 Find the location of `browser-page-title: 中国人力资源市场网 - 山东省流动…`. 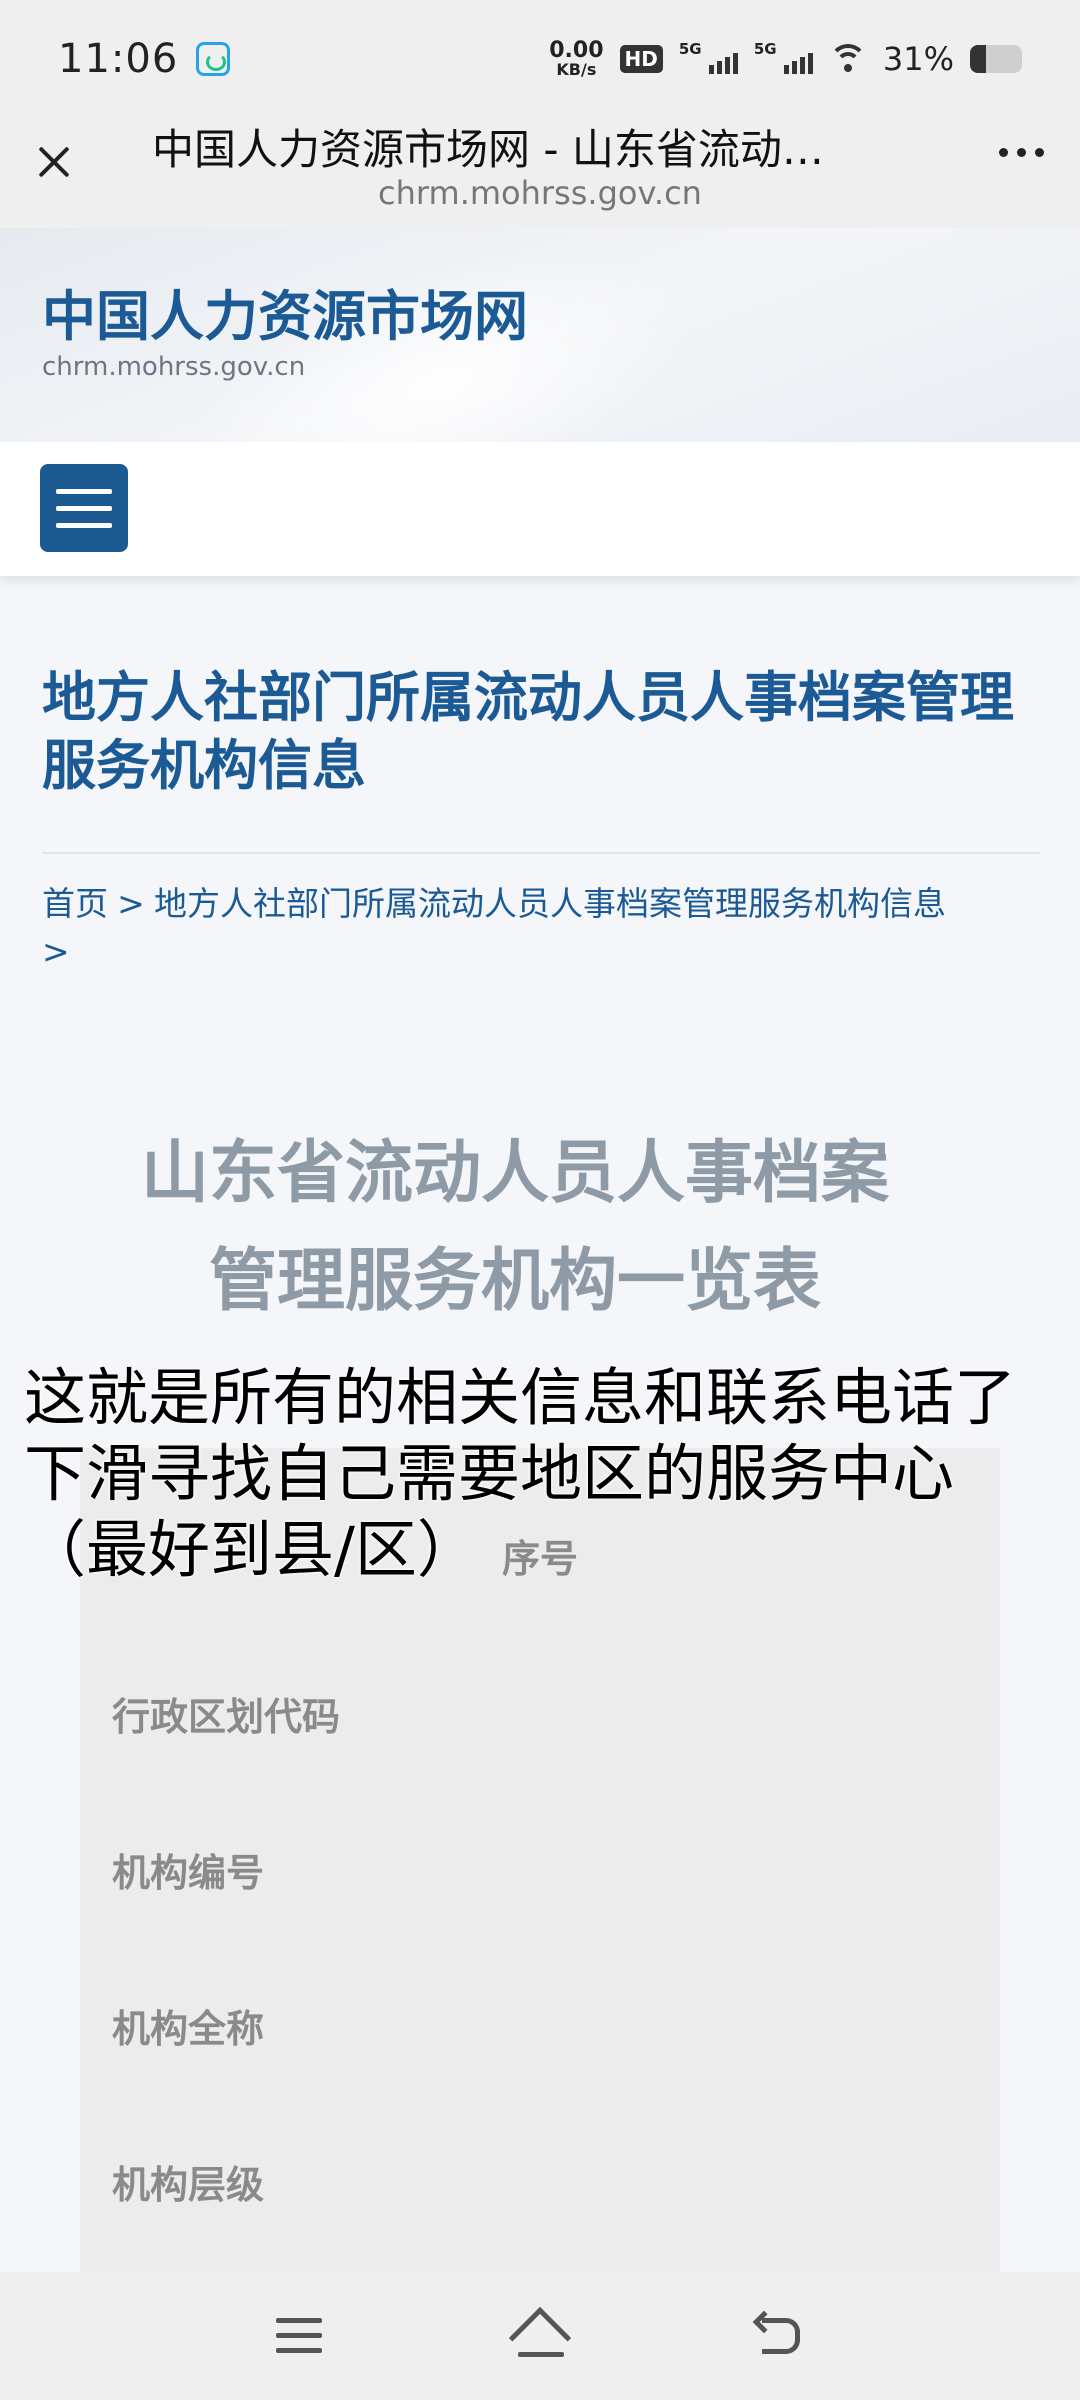

browser-page-title: 中国人力资源市场网 - 山东省流动… is located at coordinates (488, 149).